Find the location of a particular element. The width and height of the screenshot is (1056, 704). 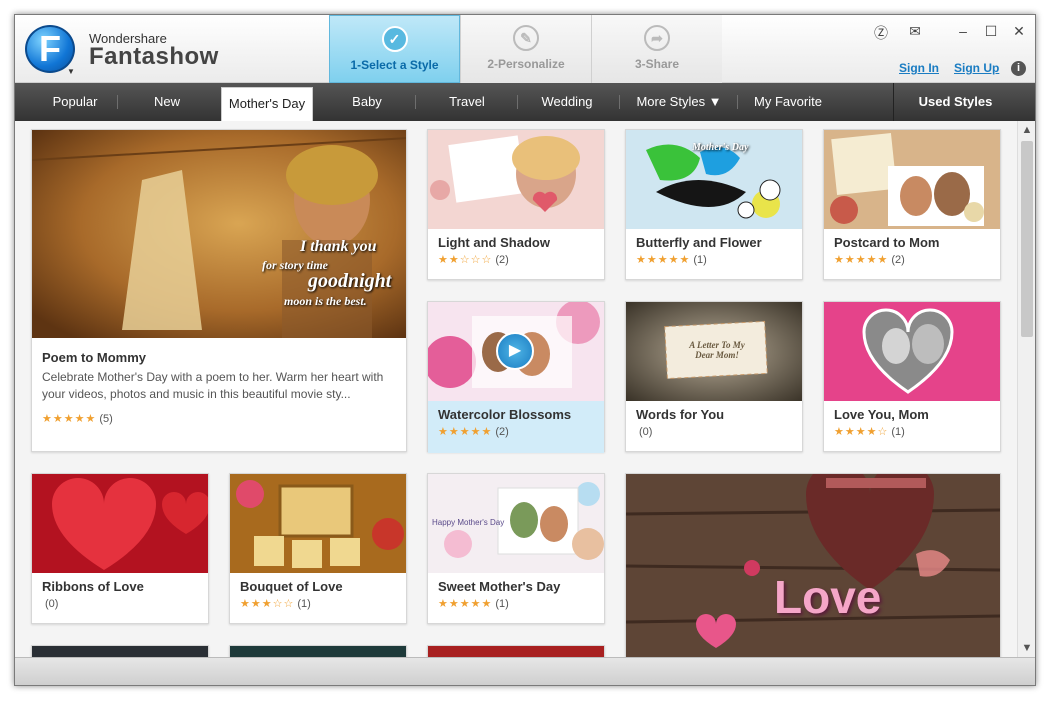

style-title: Poem to Mommy is located at coordinates (94, 357).